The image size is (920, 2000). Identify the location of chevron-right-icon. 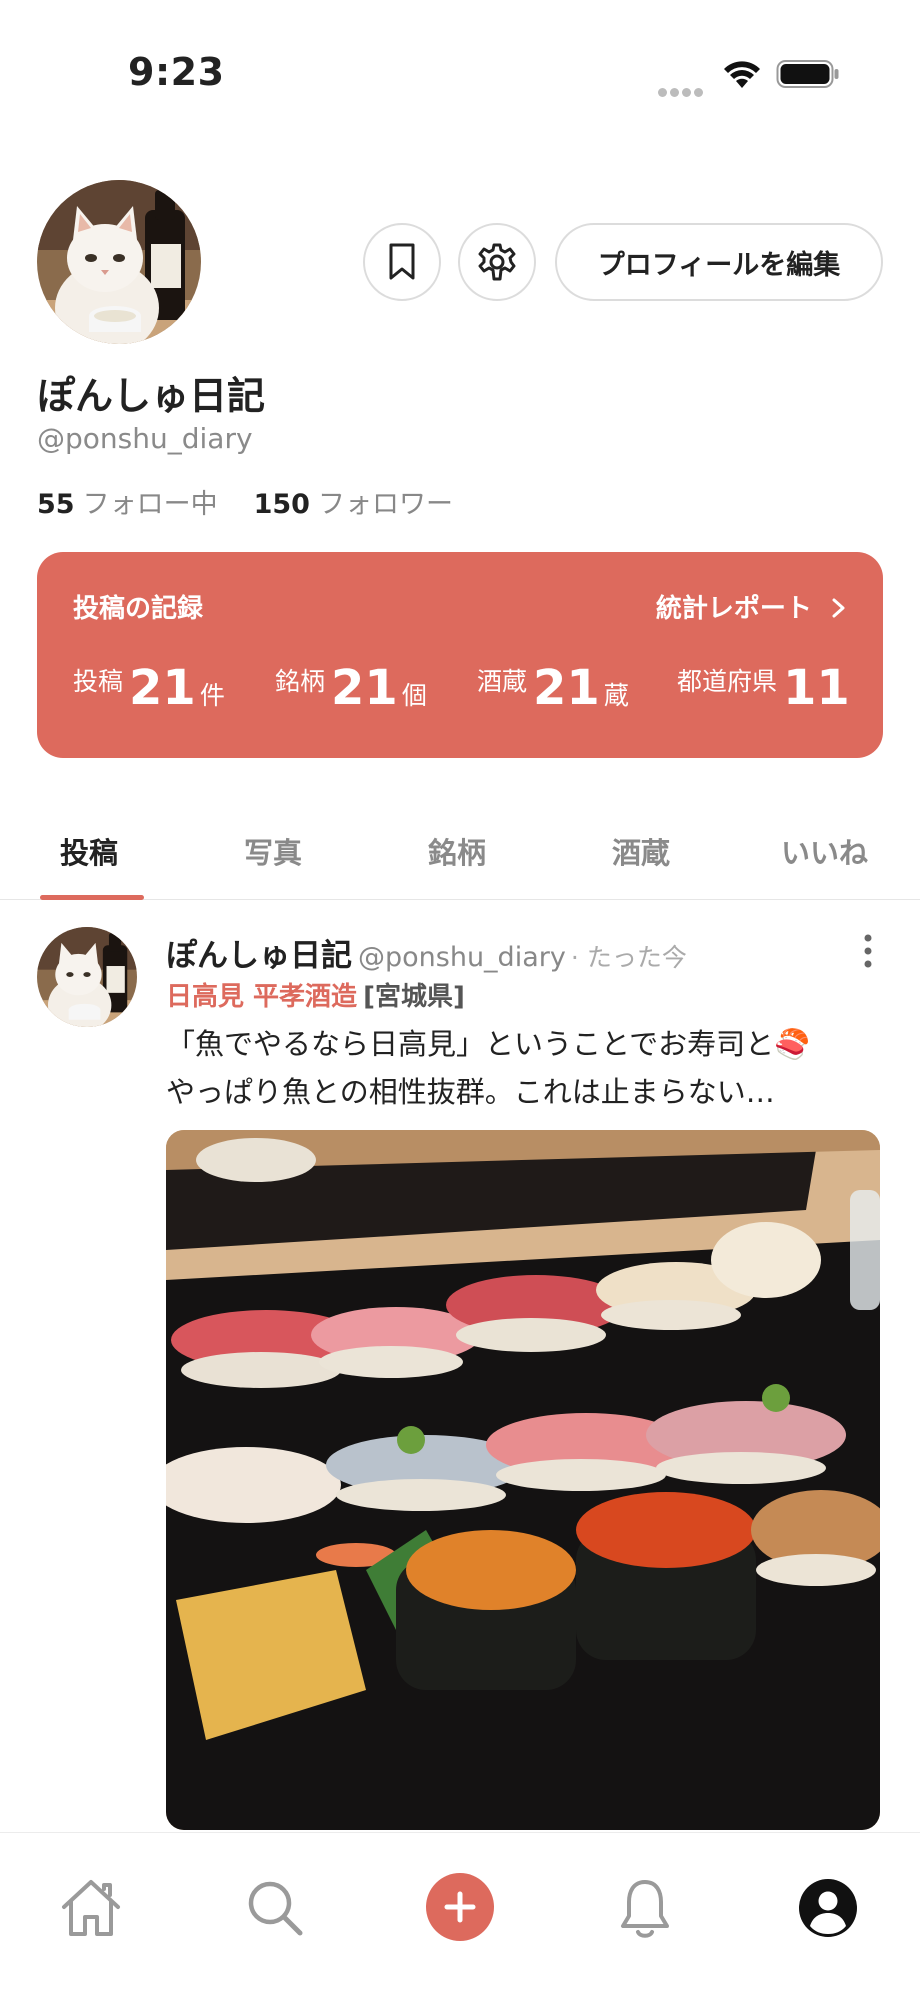
(838, 608).